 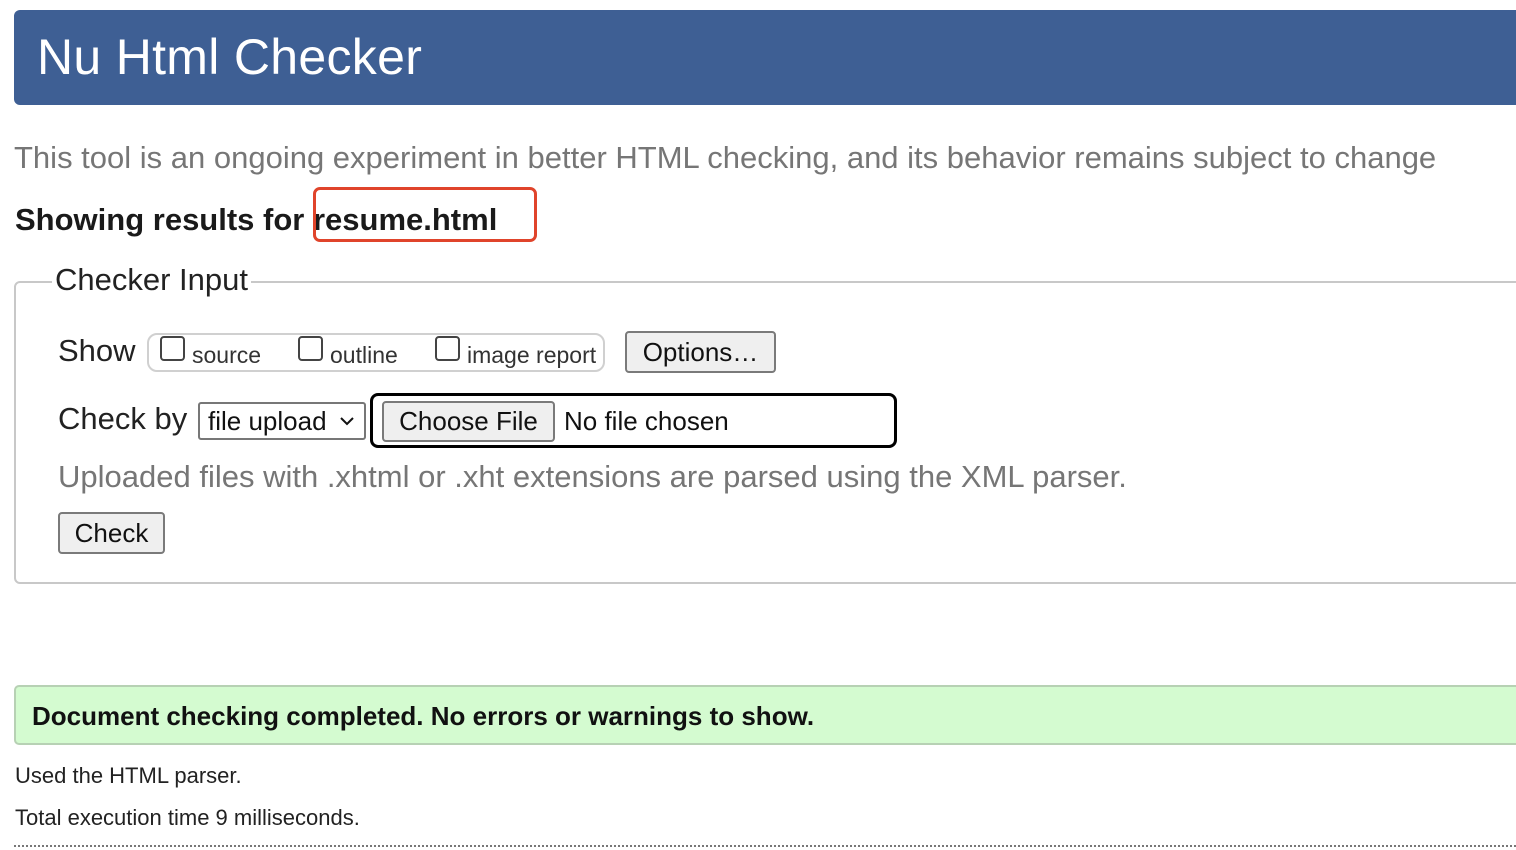 I want to click on check-button: Check, so click(x=111, y=533).